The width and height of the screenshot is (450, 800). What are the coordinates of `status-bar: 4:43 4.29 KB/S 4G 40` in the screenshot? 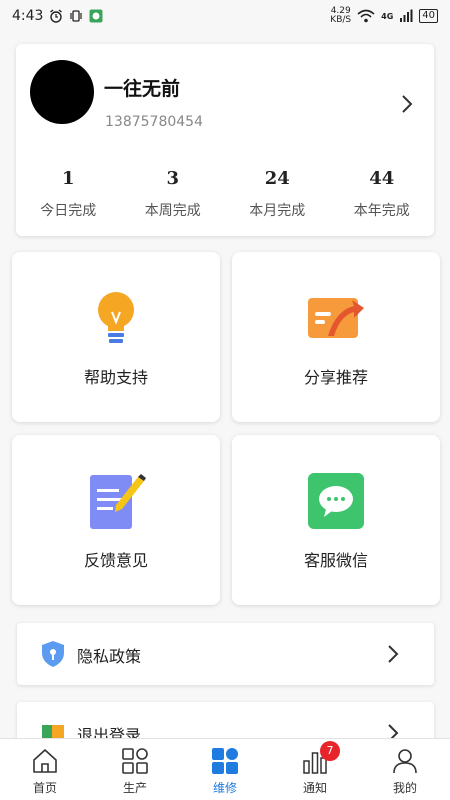 It's located at (225, 16).